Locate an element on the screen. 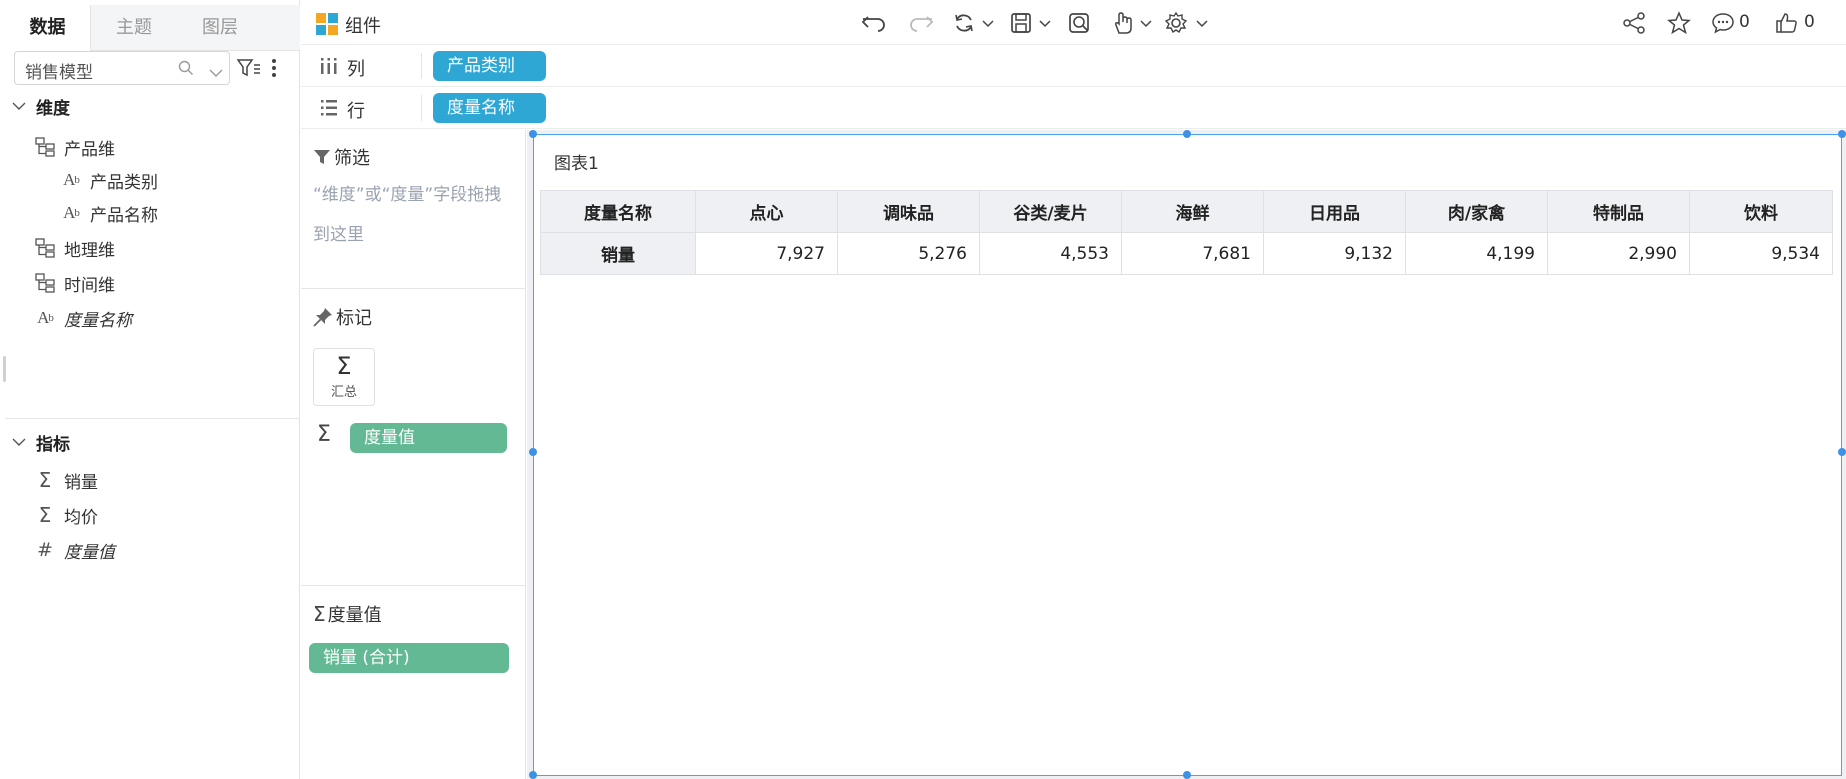 This screenshot has width=1846, height=779. column-header: 日用品 is located at coordinates (1334, 211).